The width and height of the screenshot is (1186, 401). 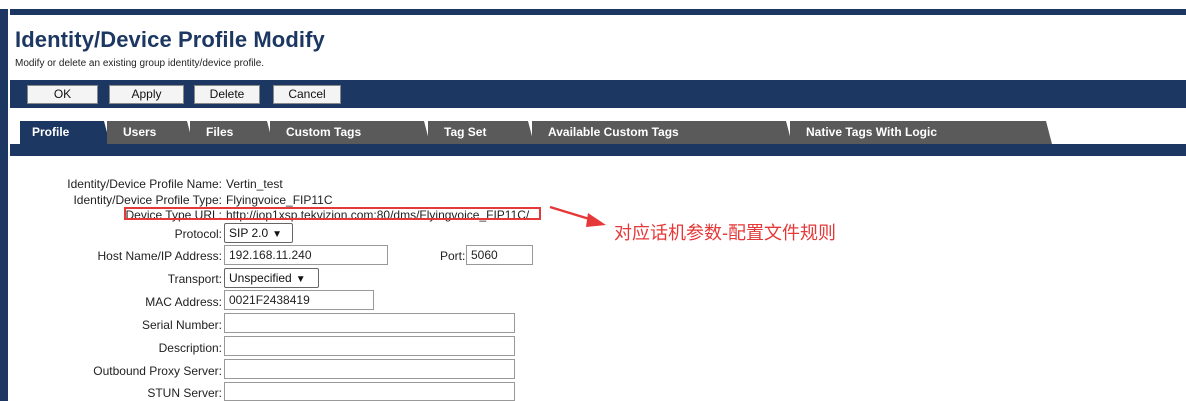 I want to click on transport-select: Unspecified ▼, so click(x=271, y=278).